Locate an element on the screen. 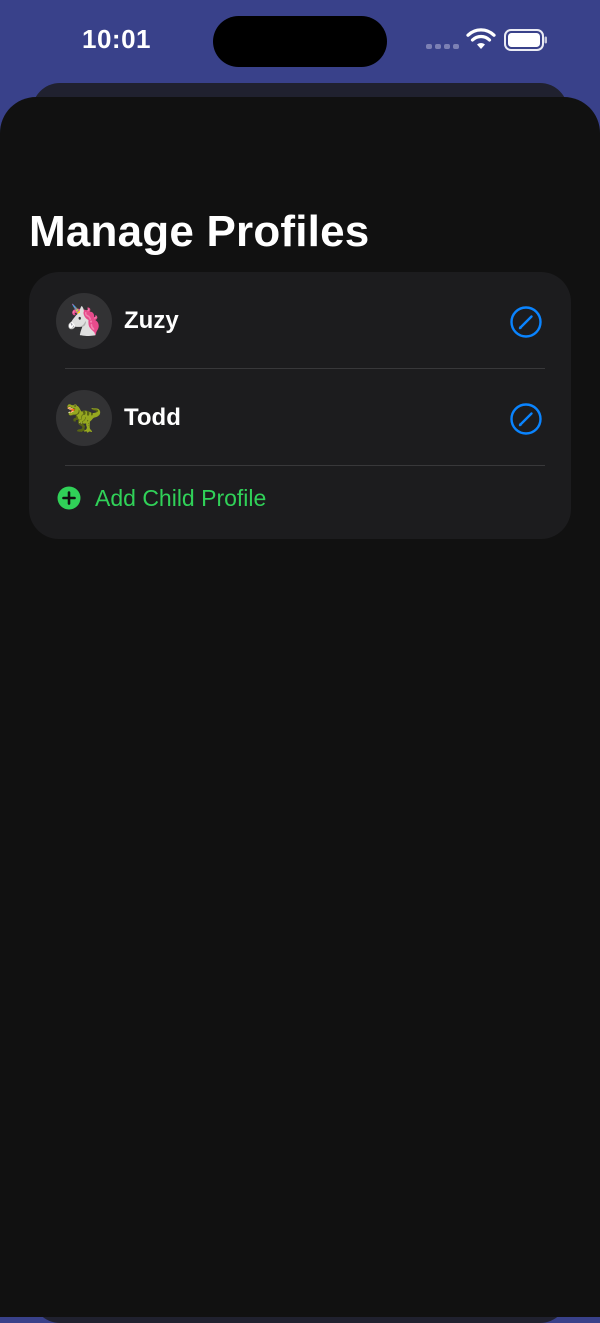  t-rex-icon: 🦖 is located at coordinates (84, 417).